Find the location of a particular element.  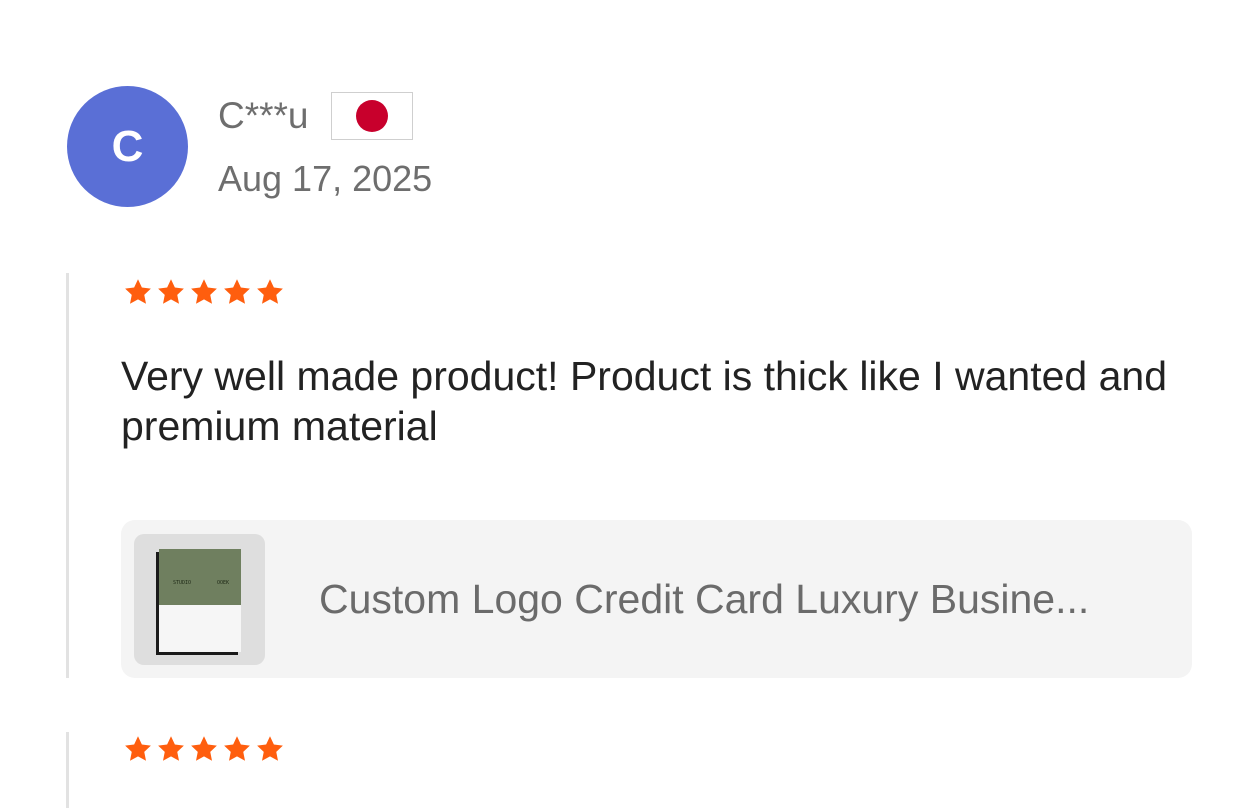

next-review-divider is located at coordinates (67, 770).